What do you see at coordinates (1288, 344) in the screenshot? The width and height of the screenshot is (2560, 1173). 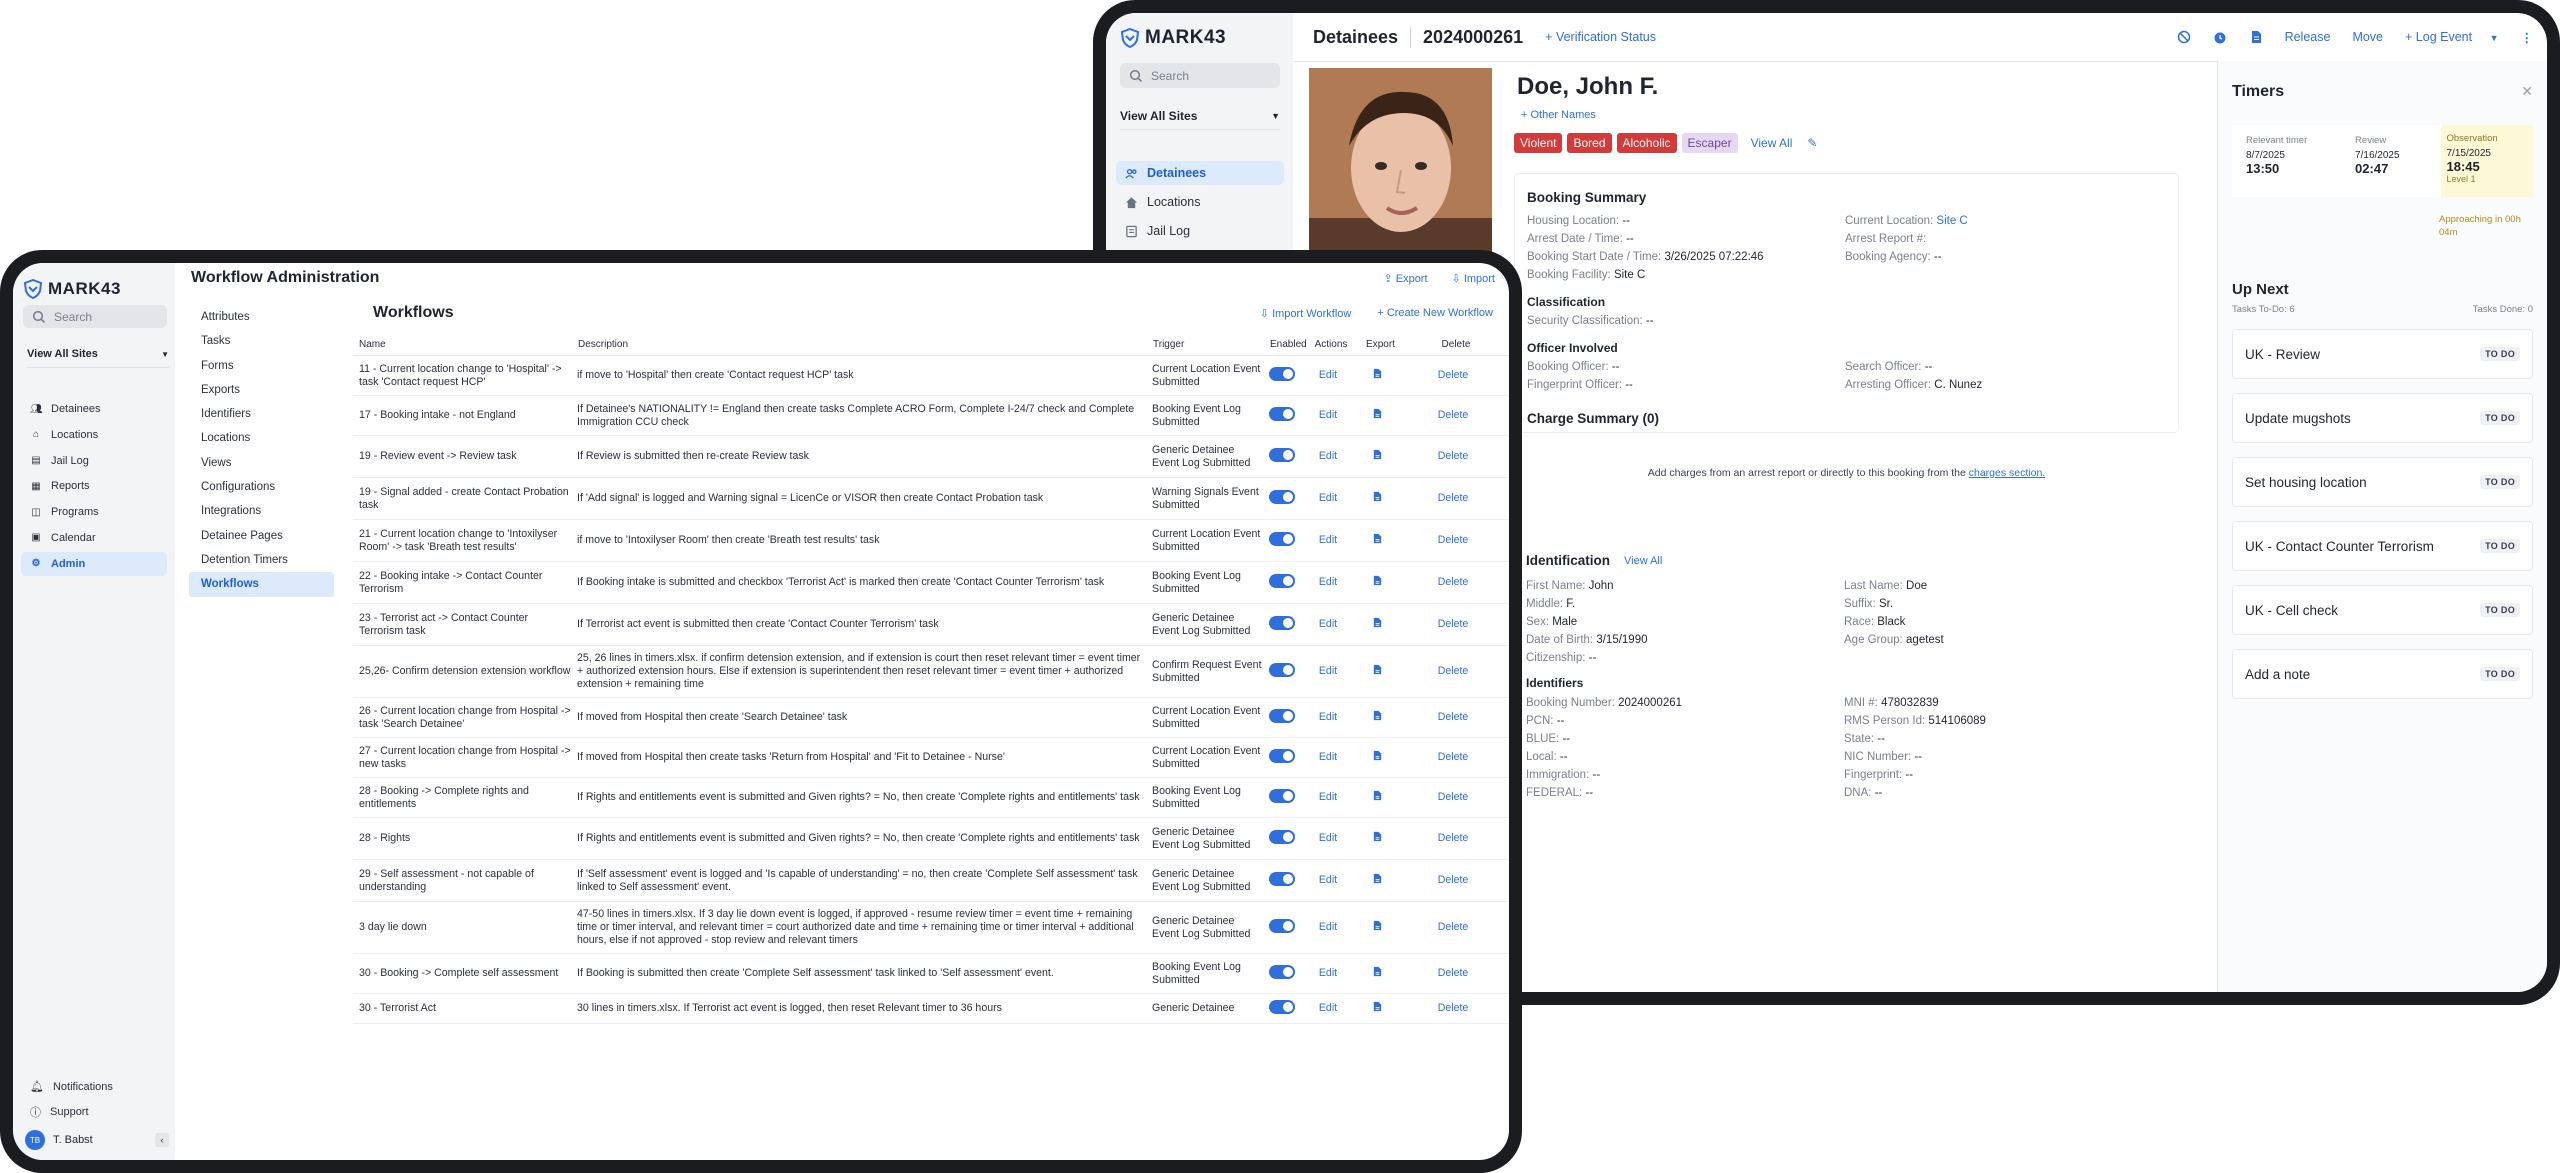 I see `column-header: Enabled` at bounding box center [1288, 344].